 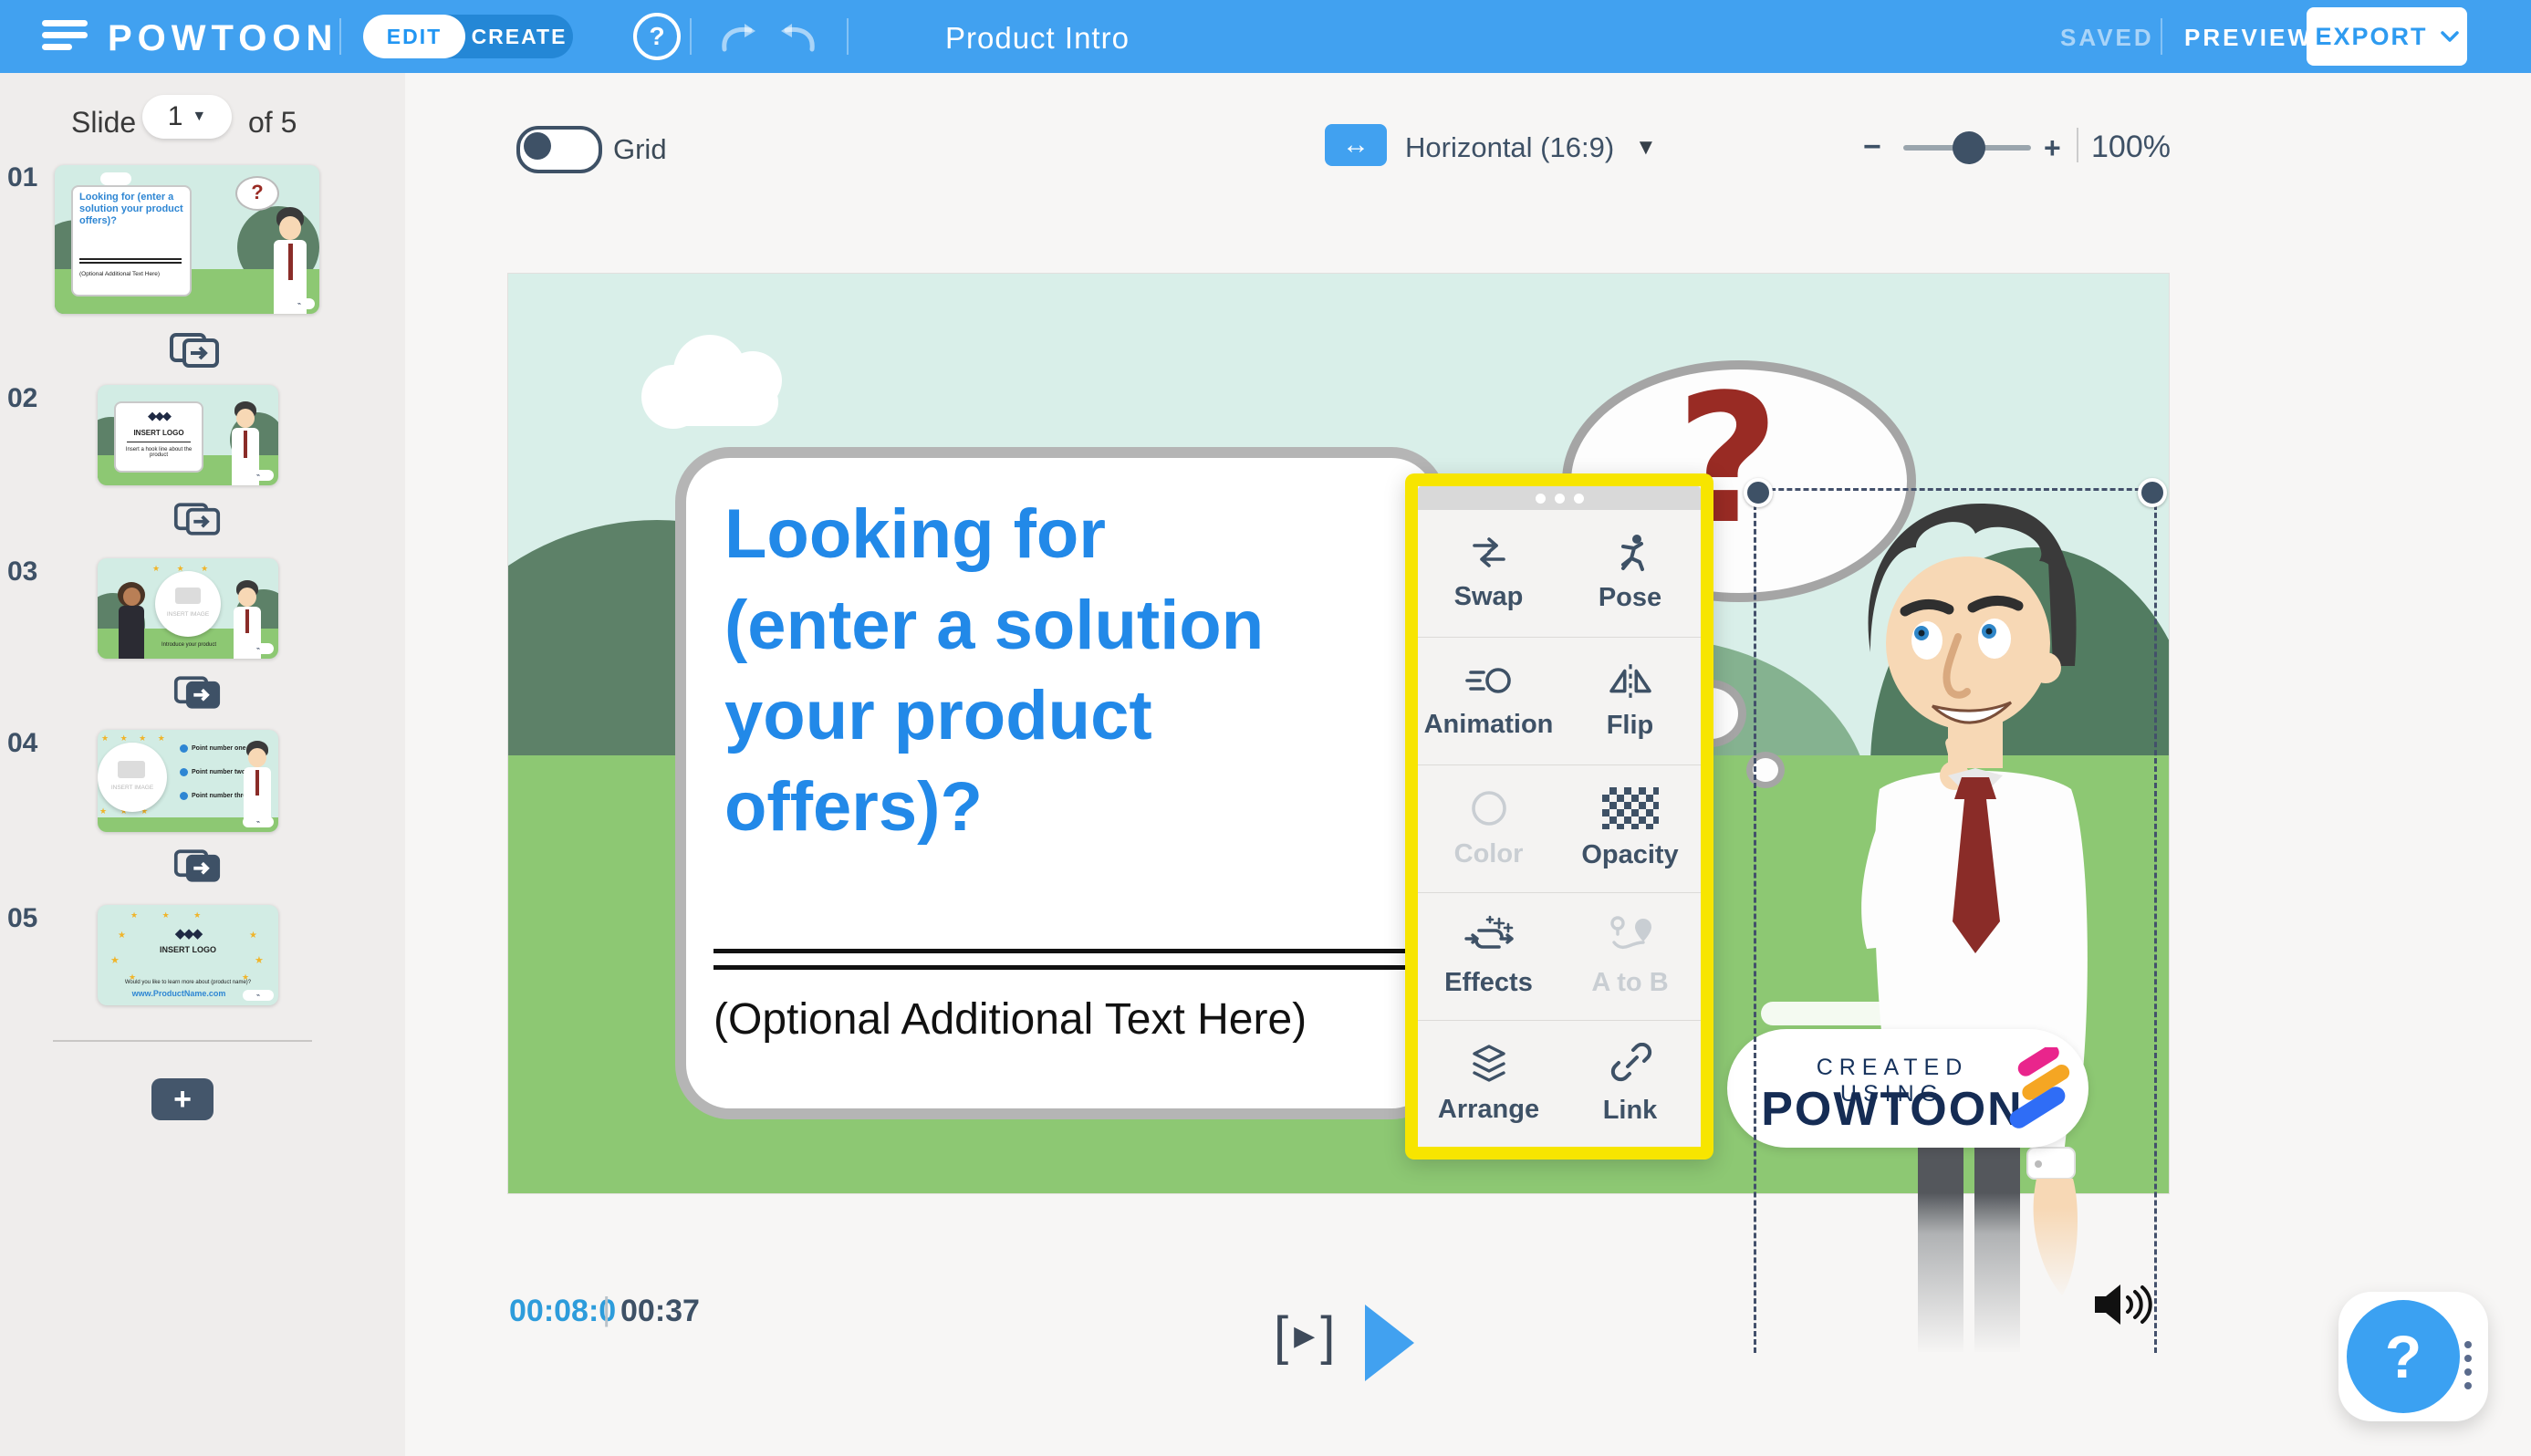 I want to click on menu-item-effects: Effects, so click(x=1488, y=957).